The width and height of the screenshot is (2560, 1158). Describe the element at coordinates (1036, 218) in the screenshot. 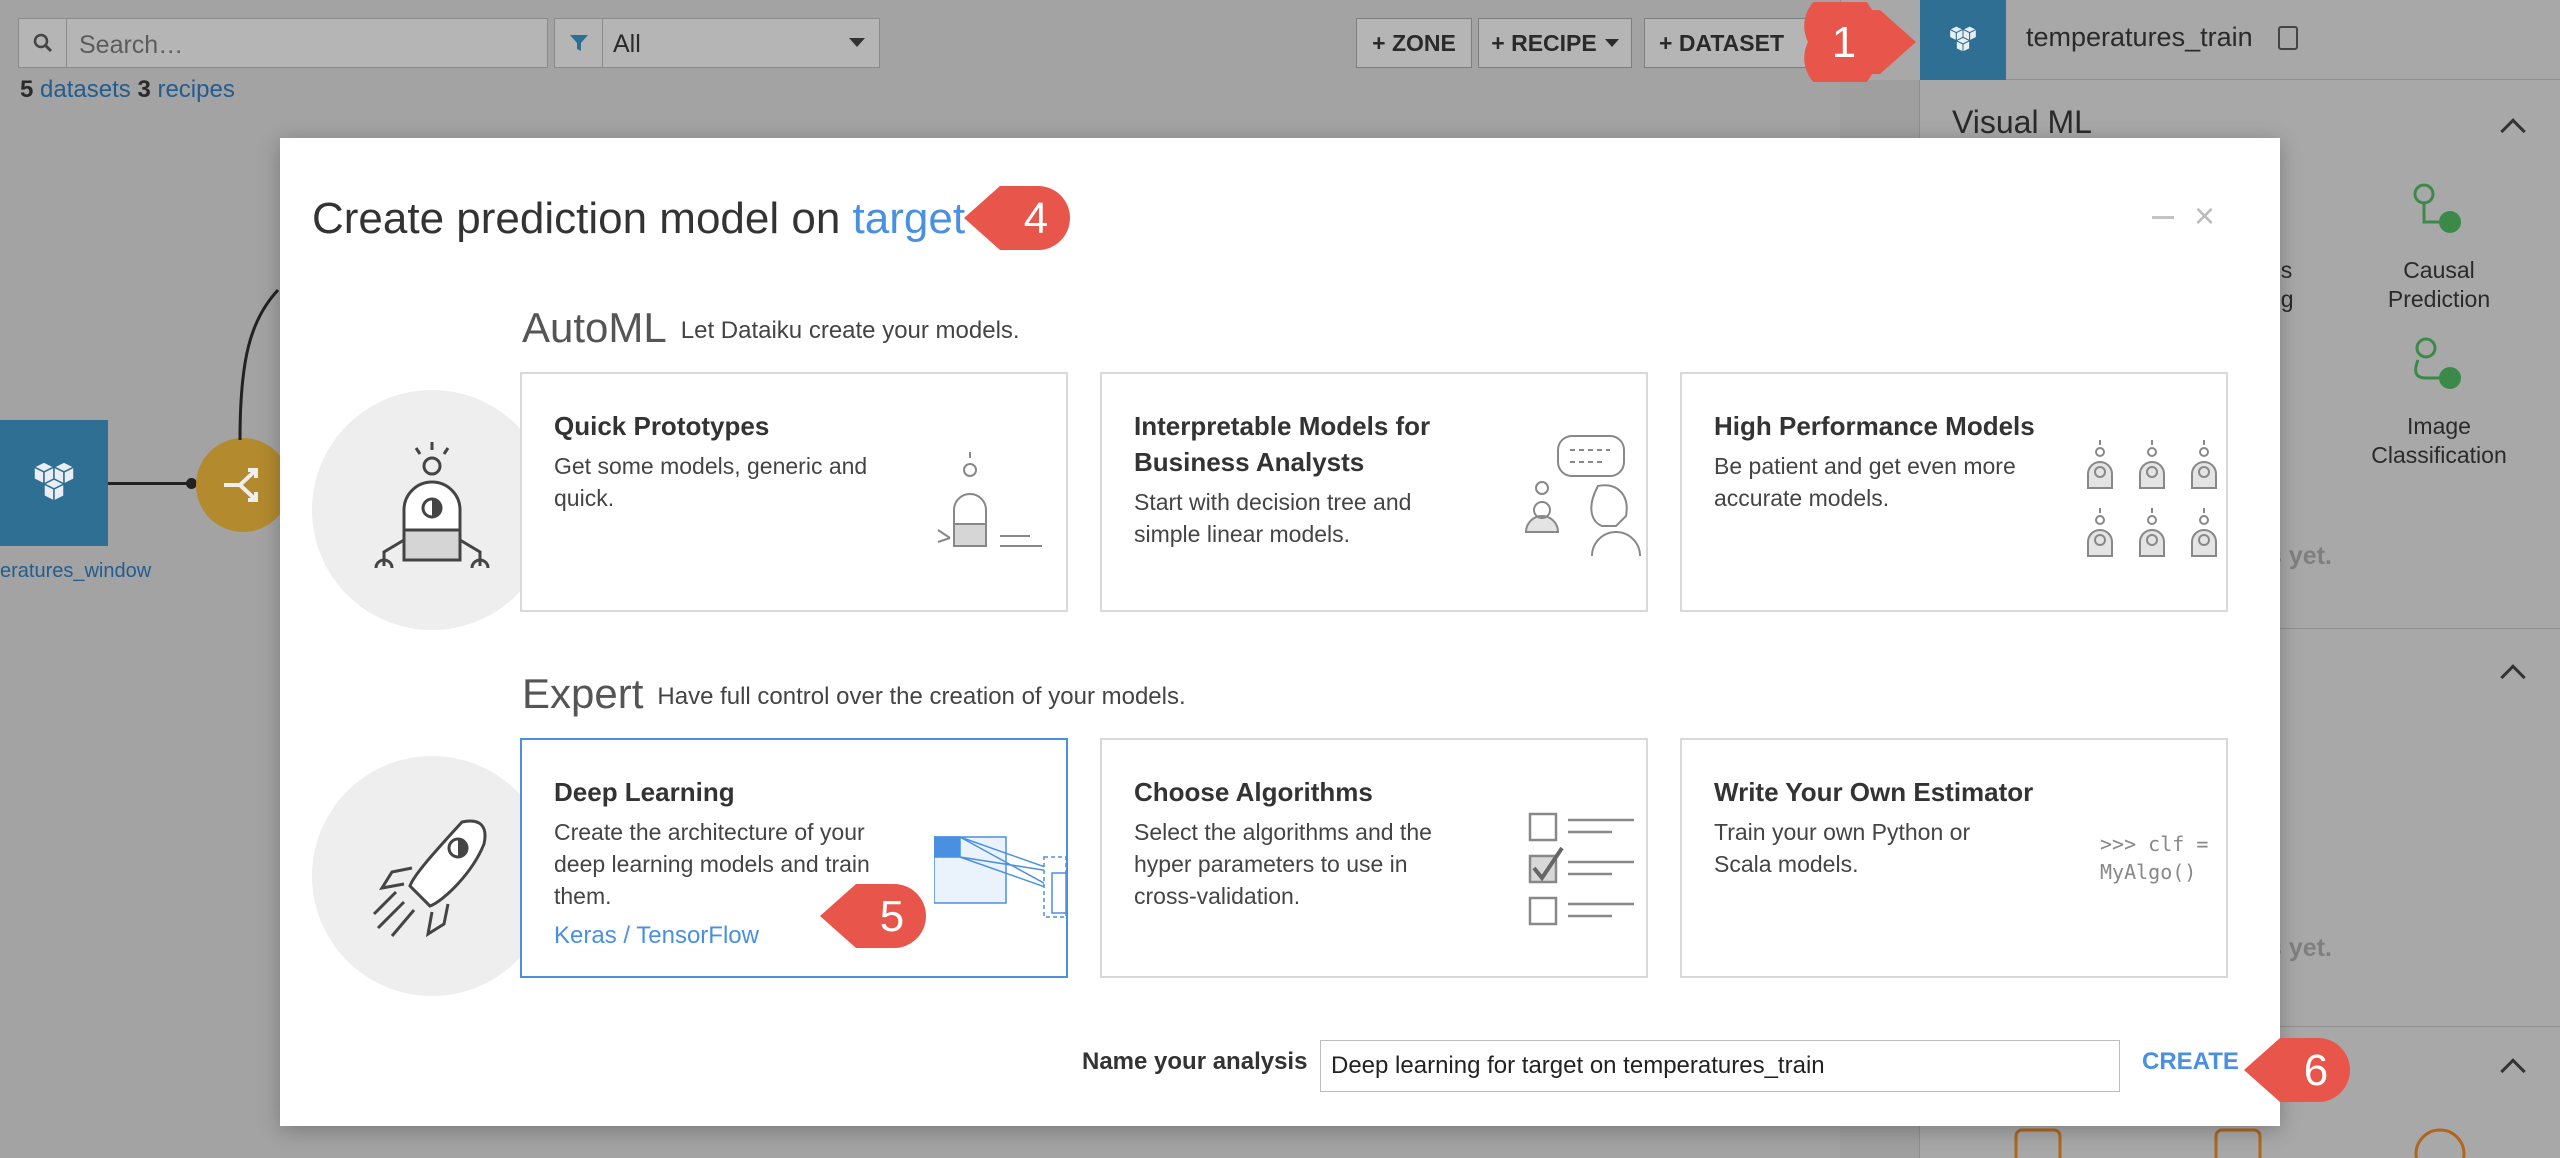

I see `callout-number: 4` at that location.